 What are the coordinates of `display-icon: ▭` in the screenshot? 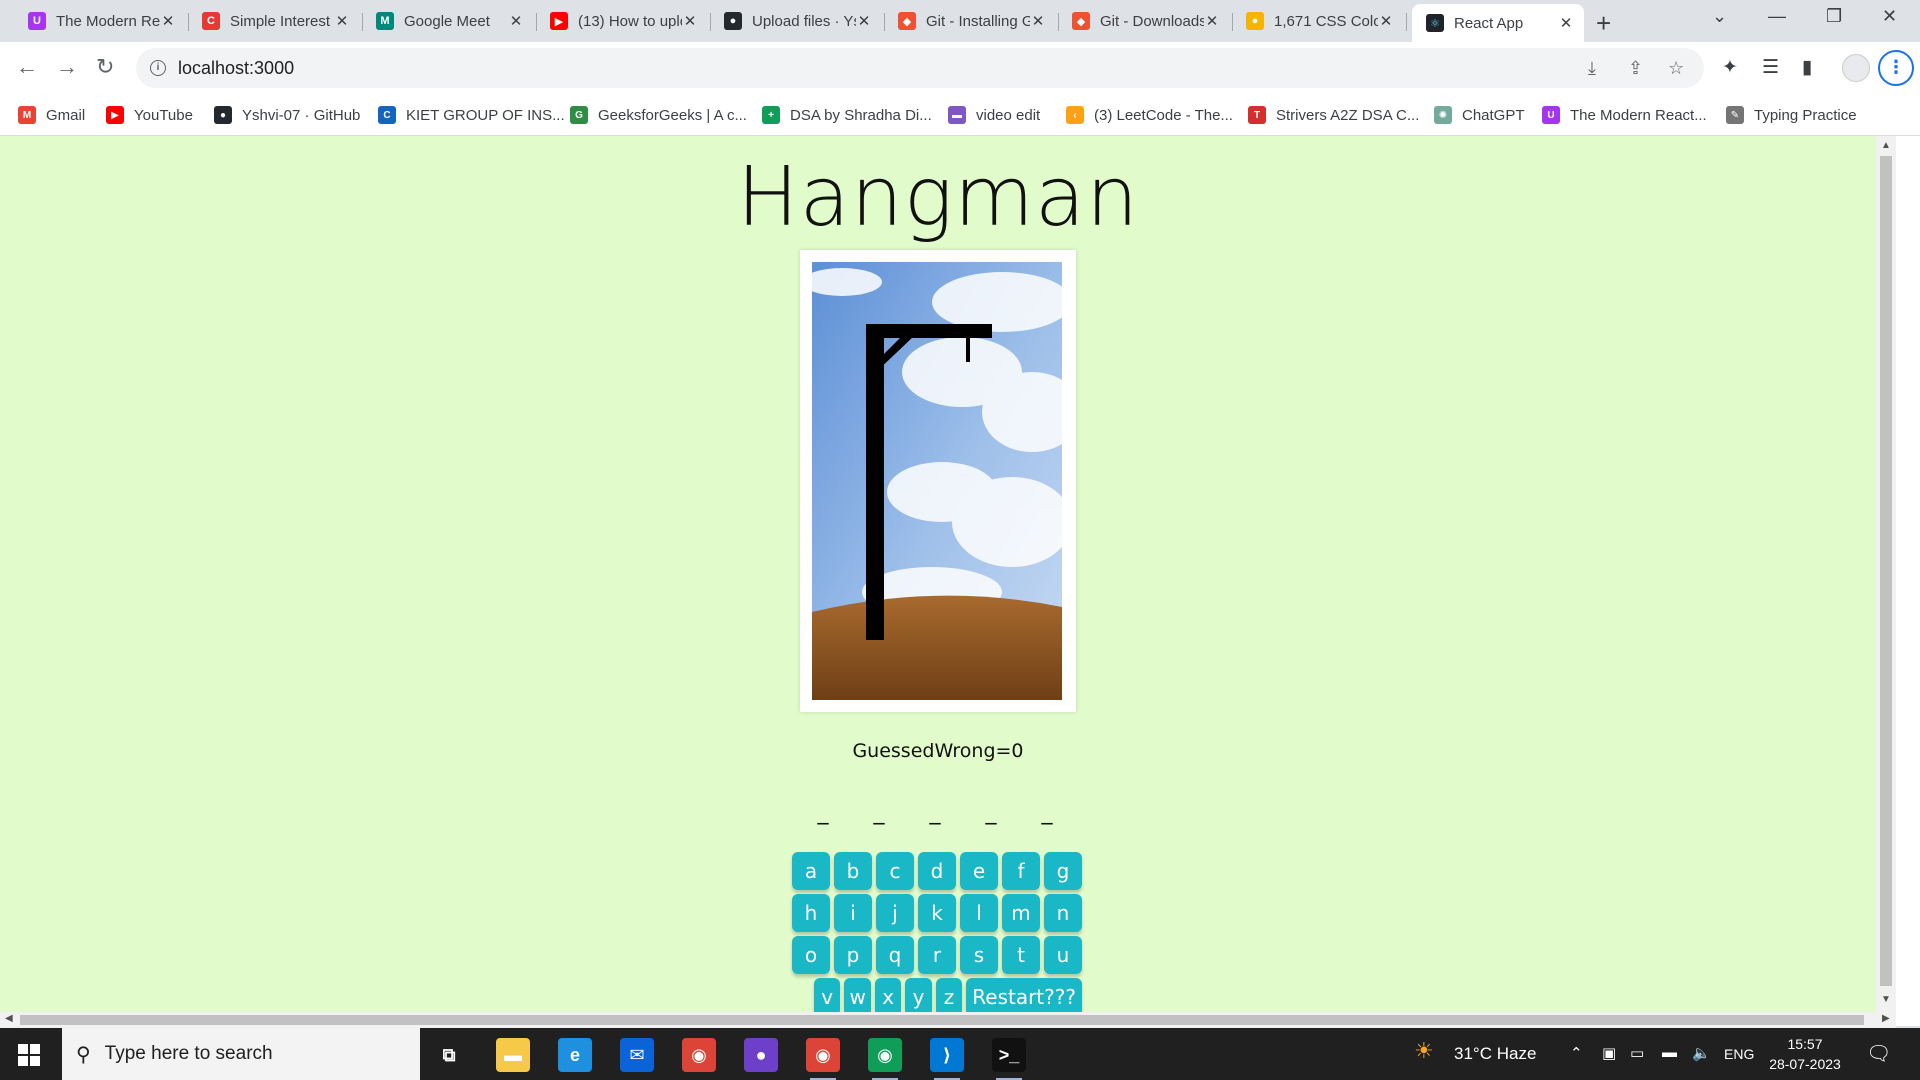 It's located at (1637, 1053).